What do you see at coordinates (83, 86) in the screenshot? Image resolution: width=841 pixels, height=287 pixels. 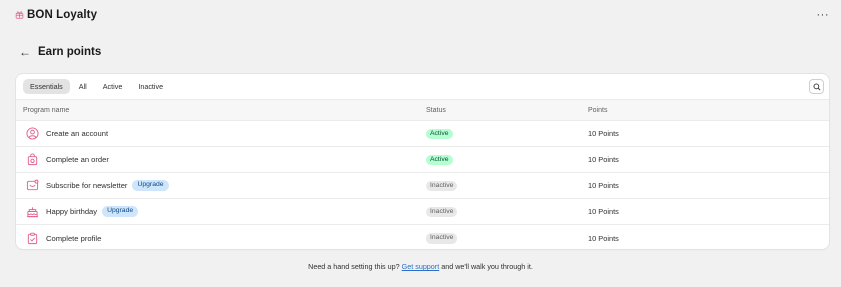 I see `tab-all: All` at bounding box center [83, 86].